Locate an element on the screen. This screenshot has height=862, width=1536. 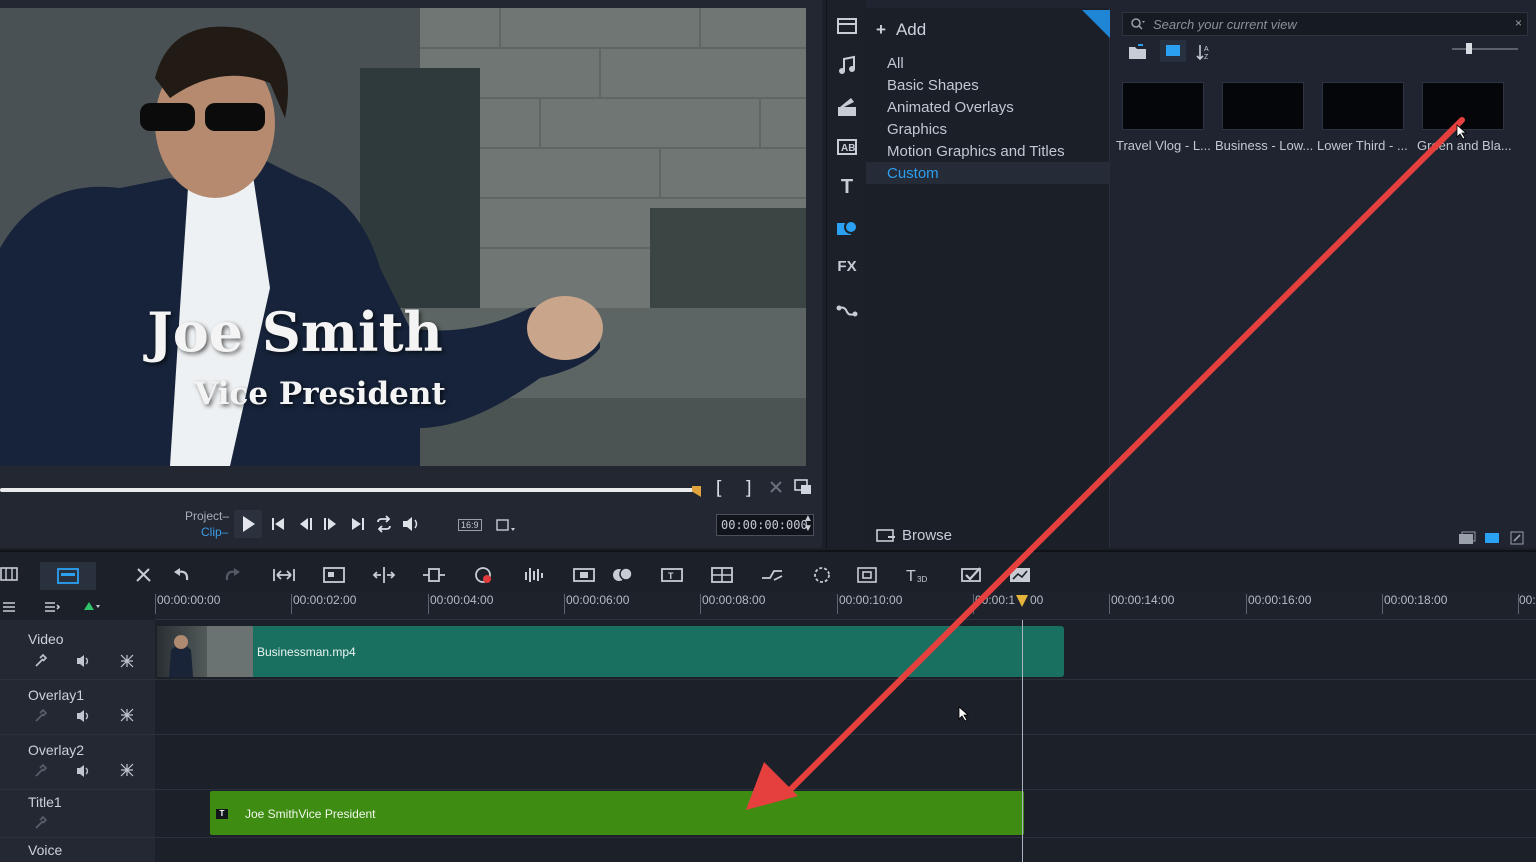
instant-project-icon is located at coordinates (847, 107).